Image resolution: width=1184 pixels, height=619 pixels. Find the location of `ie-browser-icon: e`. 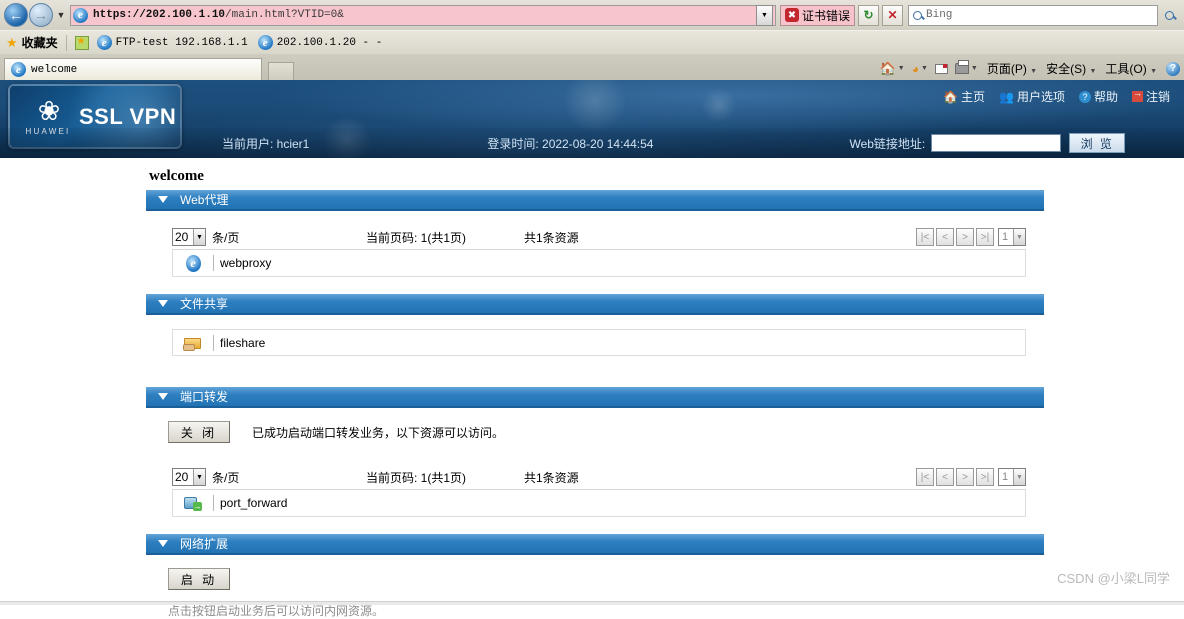

ie-browser-icon: e is located at coordinates (193, 263).